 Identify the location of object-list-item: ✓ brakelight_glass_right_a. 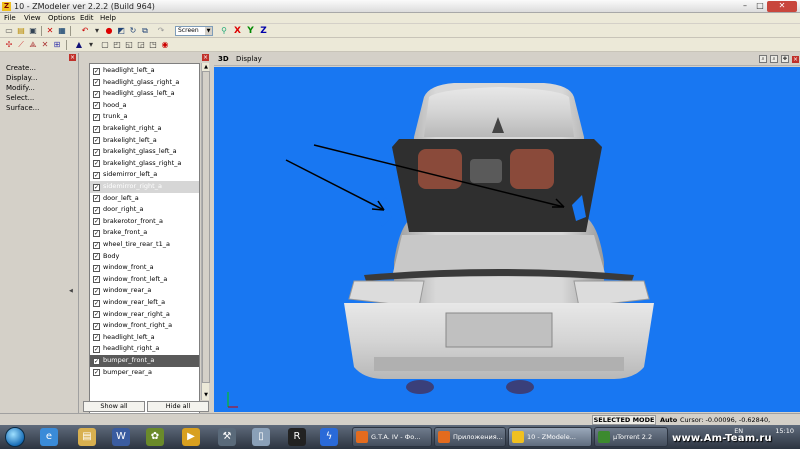
(144, 164).